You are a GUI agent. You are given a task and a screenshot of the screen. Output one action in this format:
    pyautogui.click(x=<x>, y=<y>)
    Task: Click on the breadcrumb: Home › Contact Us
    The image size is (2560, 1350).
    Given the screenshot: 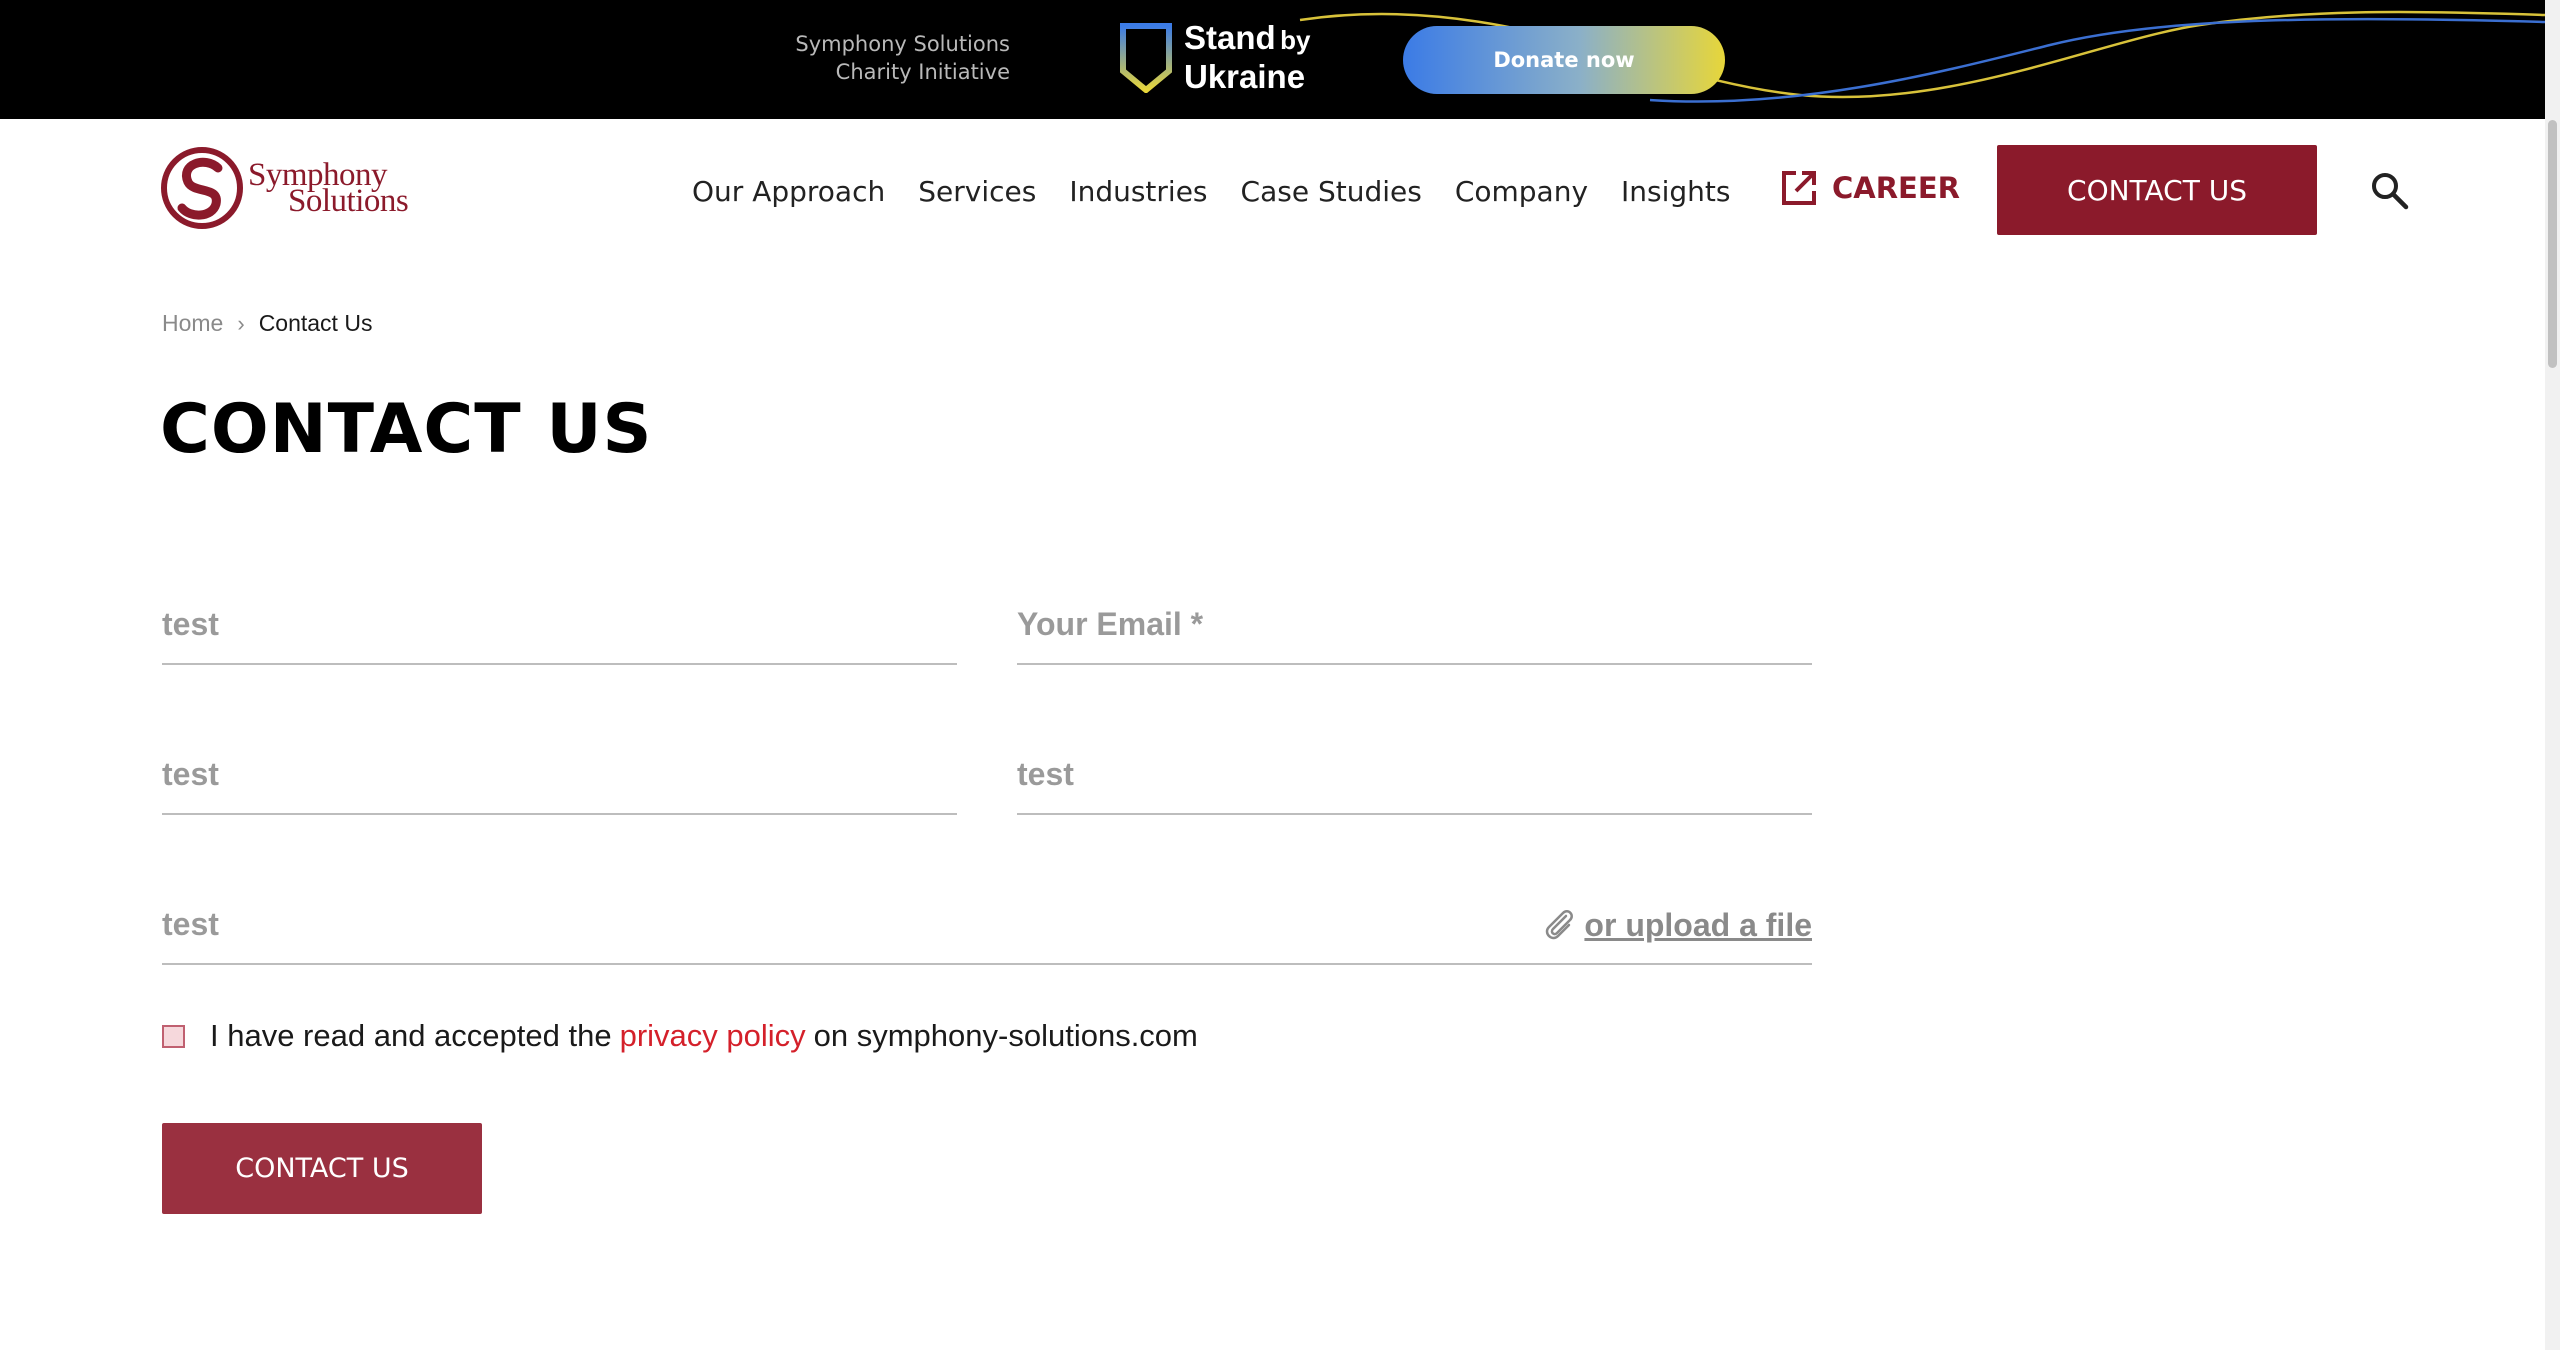 What is the action you would take?
    pyautogui.click(x=267, y=323)
    